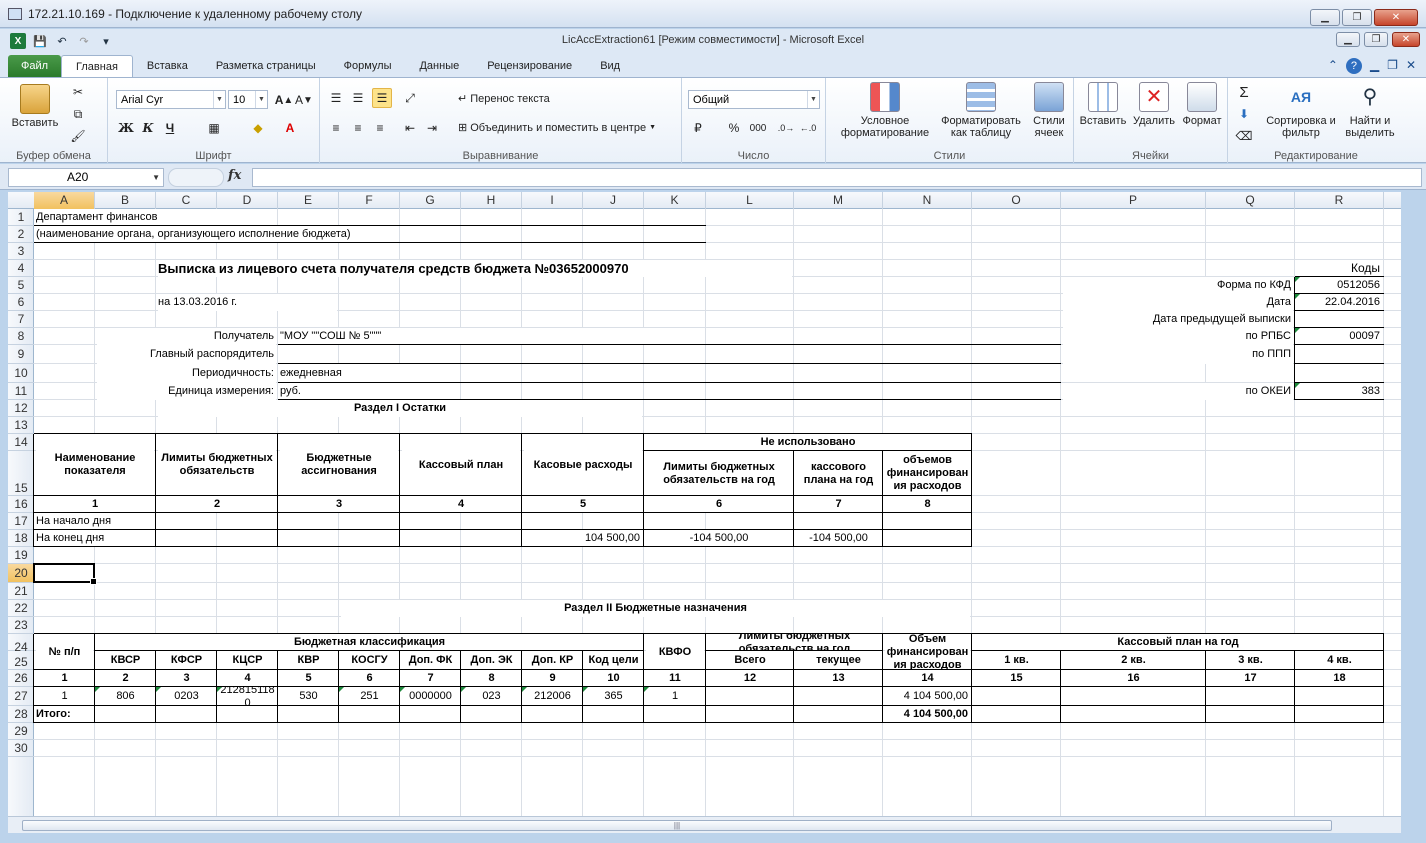  I want to click on row-header-10: 10, so click(21, 373).